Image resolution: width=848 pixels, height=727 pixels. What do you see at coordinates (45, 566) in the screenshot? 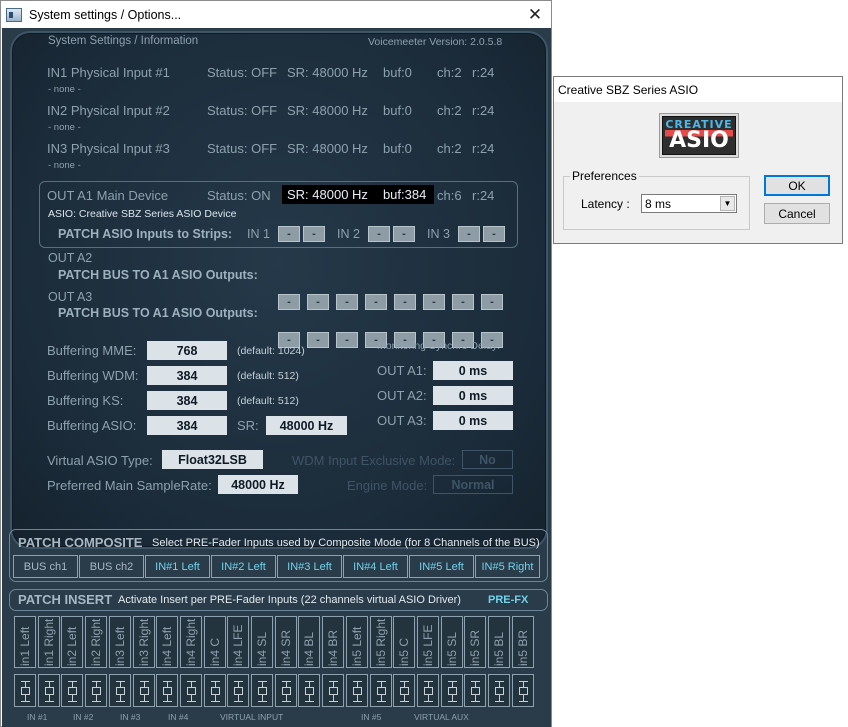
I see `composite-button-1: BUS ch1` at bounding box center [45, 566].